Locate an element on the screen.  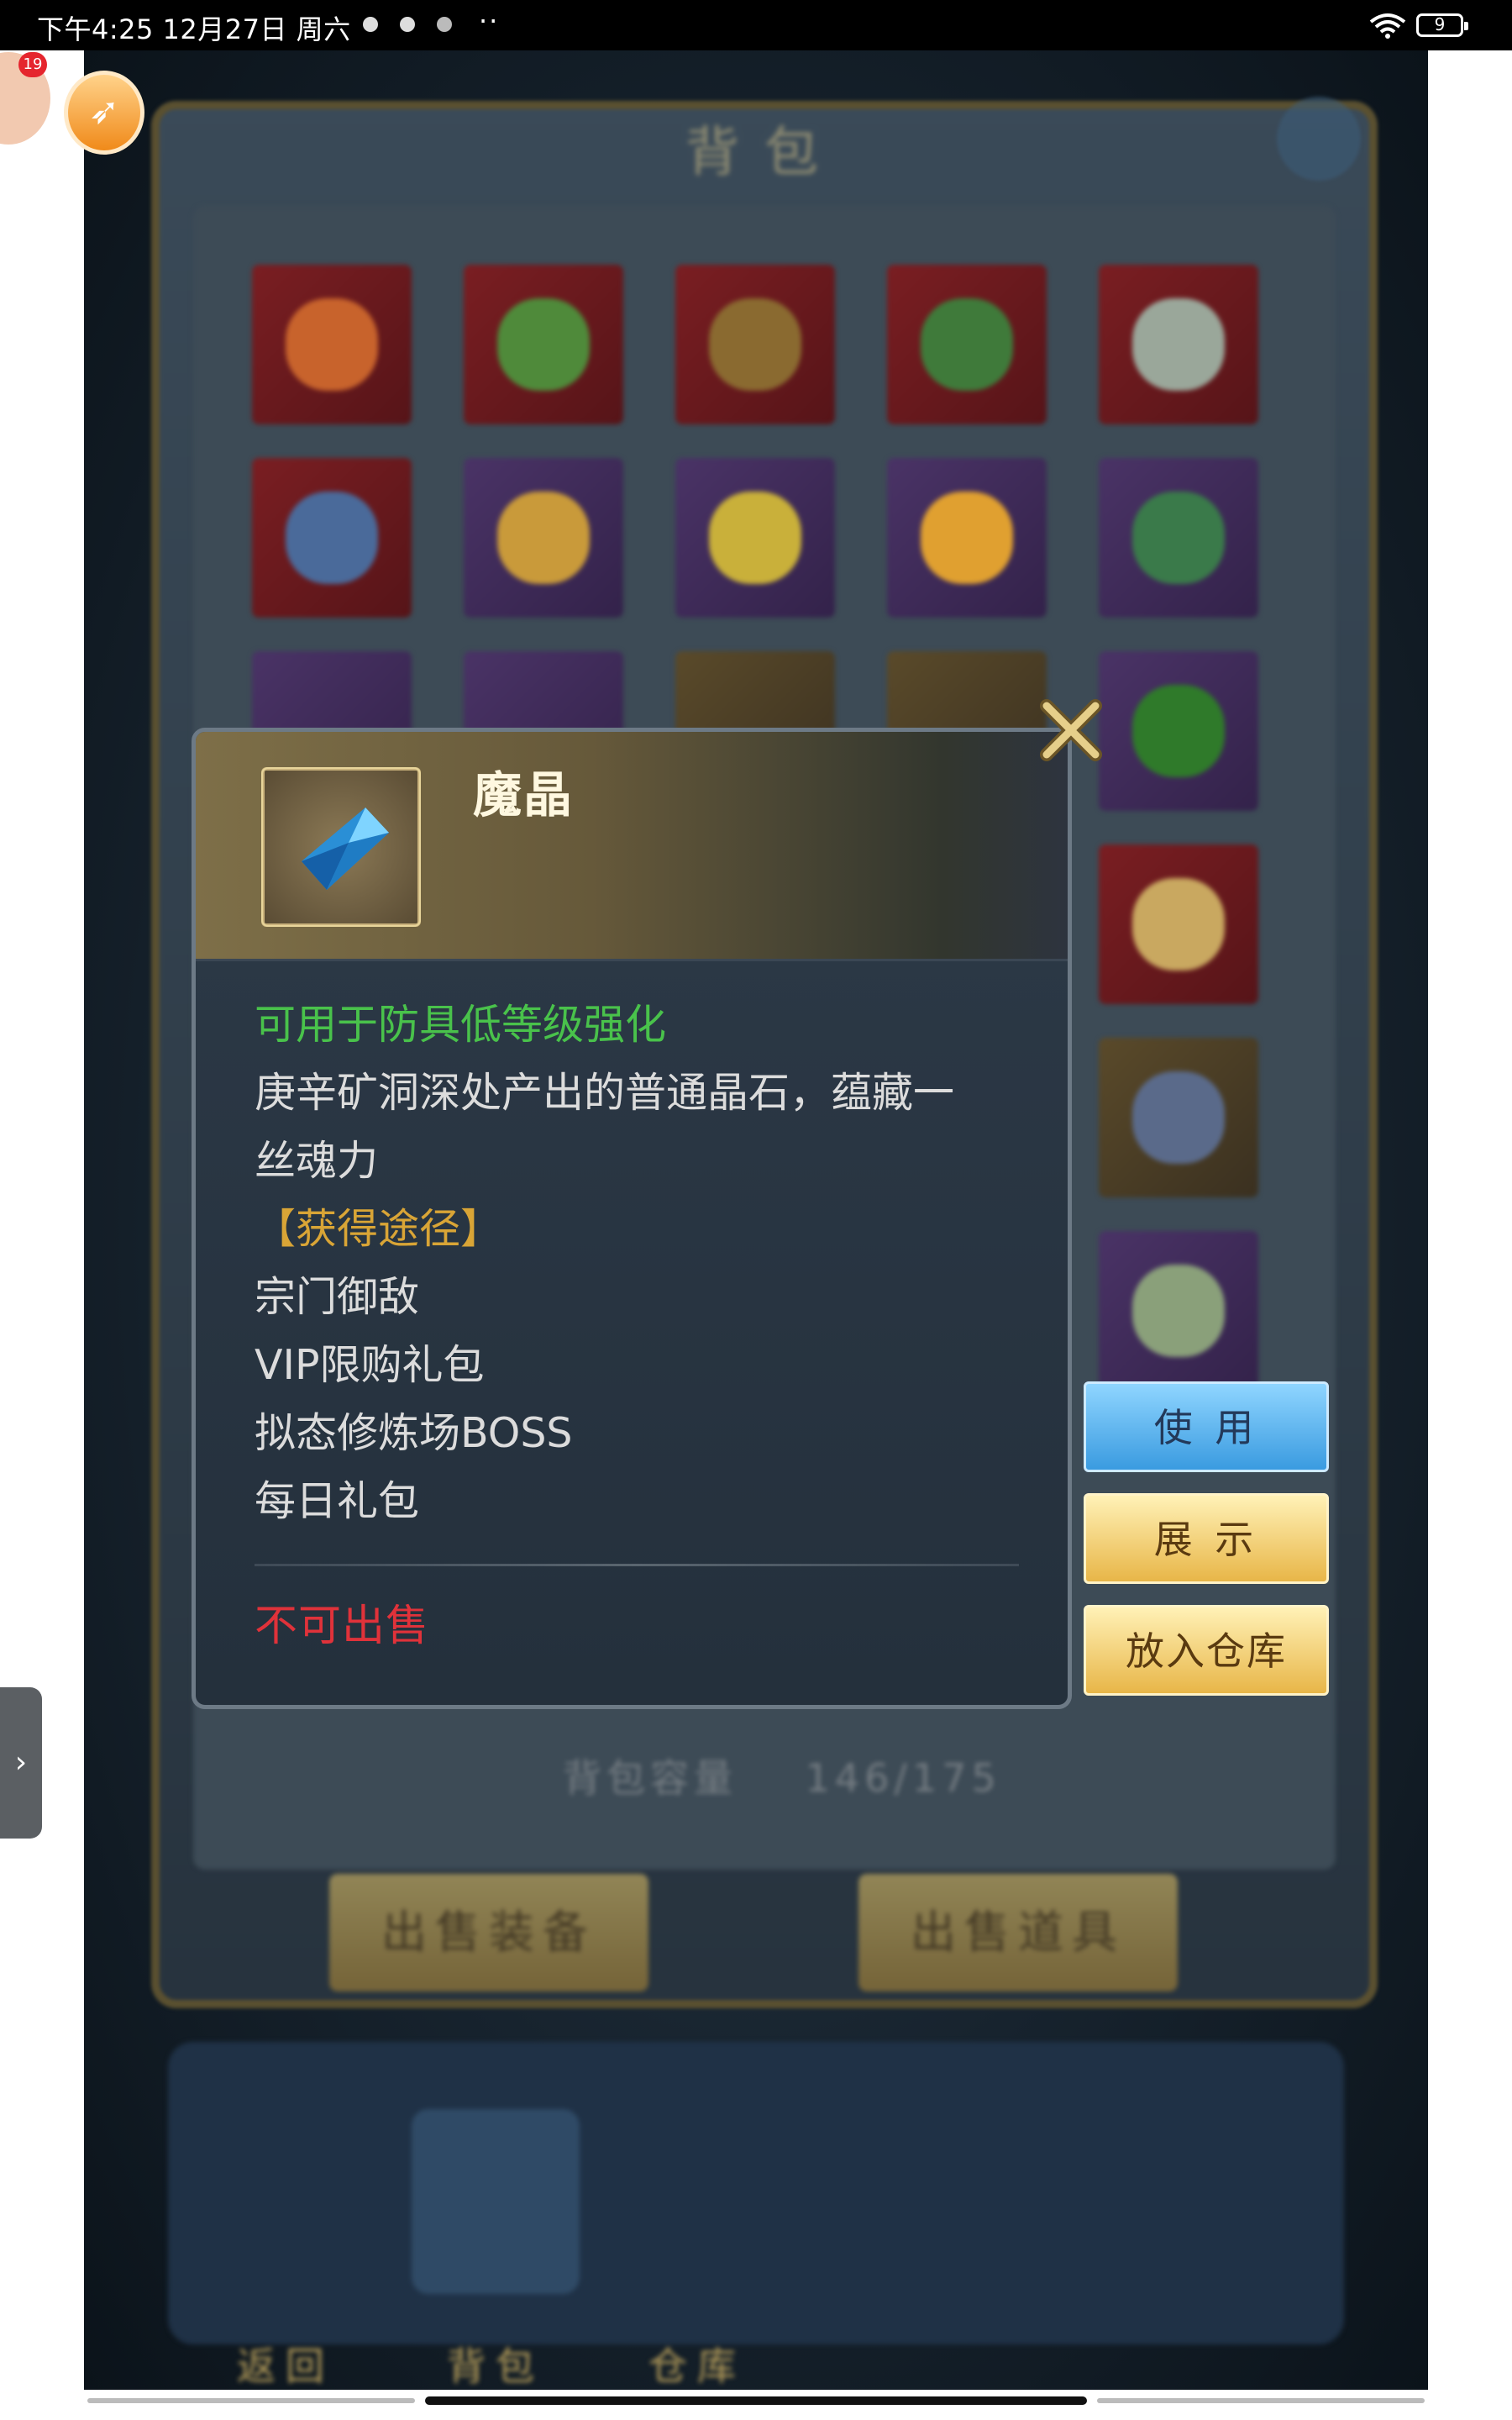
source-item: 拟态修炼场BOSS is located at coordinates (414, 1433).